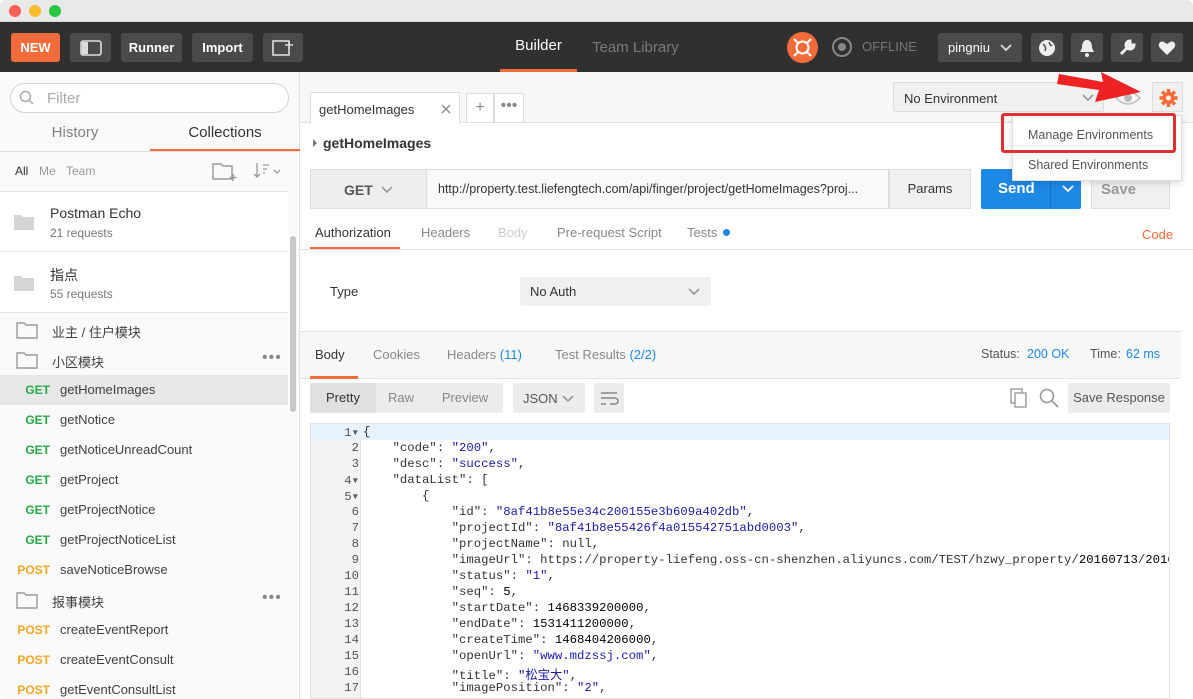 This screenshot has height=699, width=1193. I want to click on new-window-button, so click(283, 47).